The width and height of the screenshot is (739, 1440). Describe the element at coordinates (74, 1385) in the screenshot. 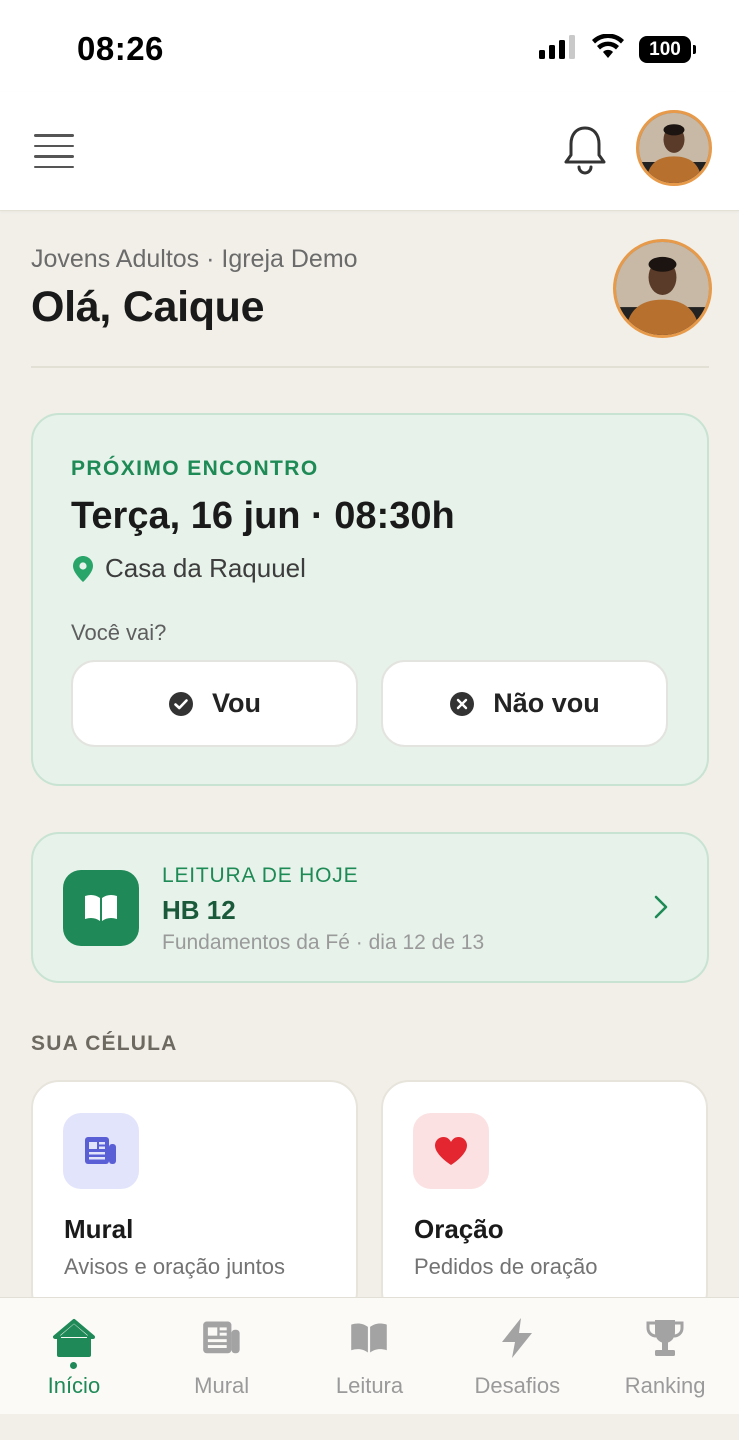

I see `nav-label-inicio: Início` at that location.